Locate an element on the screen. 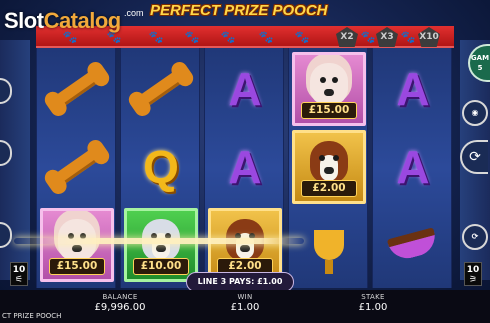 Image resolution: width=490 pixels, height=323 pixels. win-label: WIN is located at coordinates (245, 297).